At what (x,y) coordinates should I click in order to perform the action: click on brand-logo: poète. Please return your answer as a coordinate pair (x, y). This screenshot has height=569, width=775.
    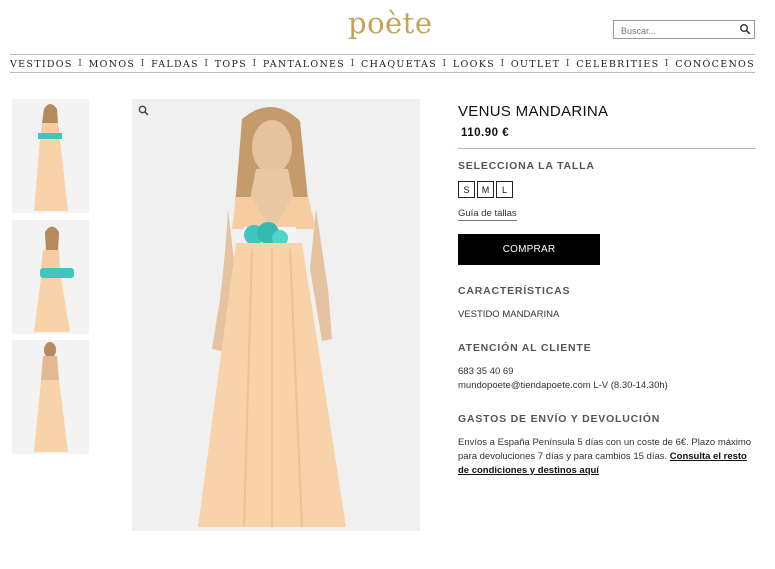
    Looking at the image, I should click on (390, 23).